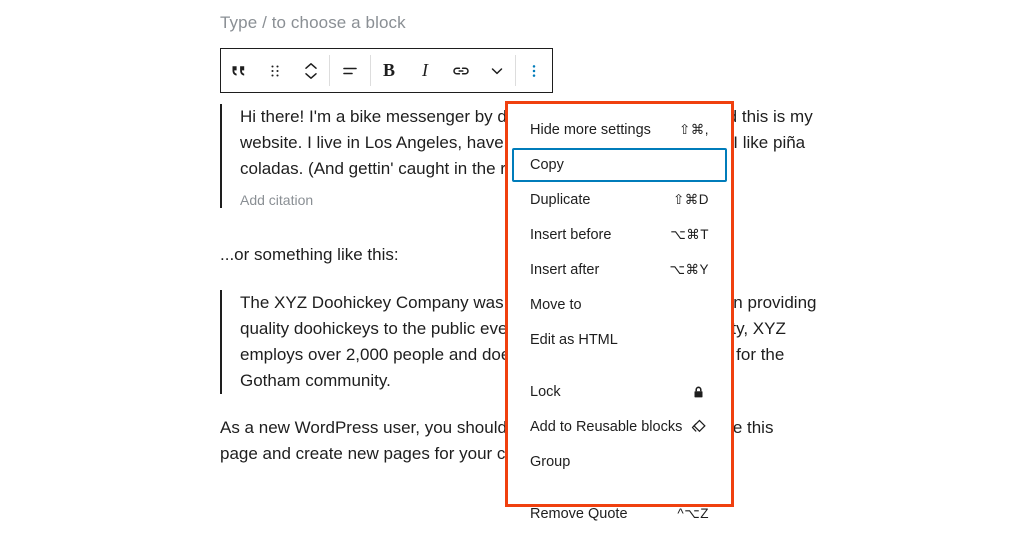  I want to click on menu-item-label: Group, so click(550, 462).